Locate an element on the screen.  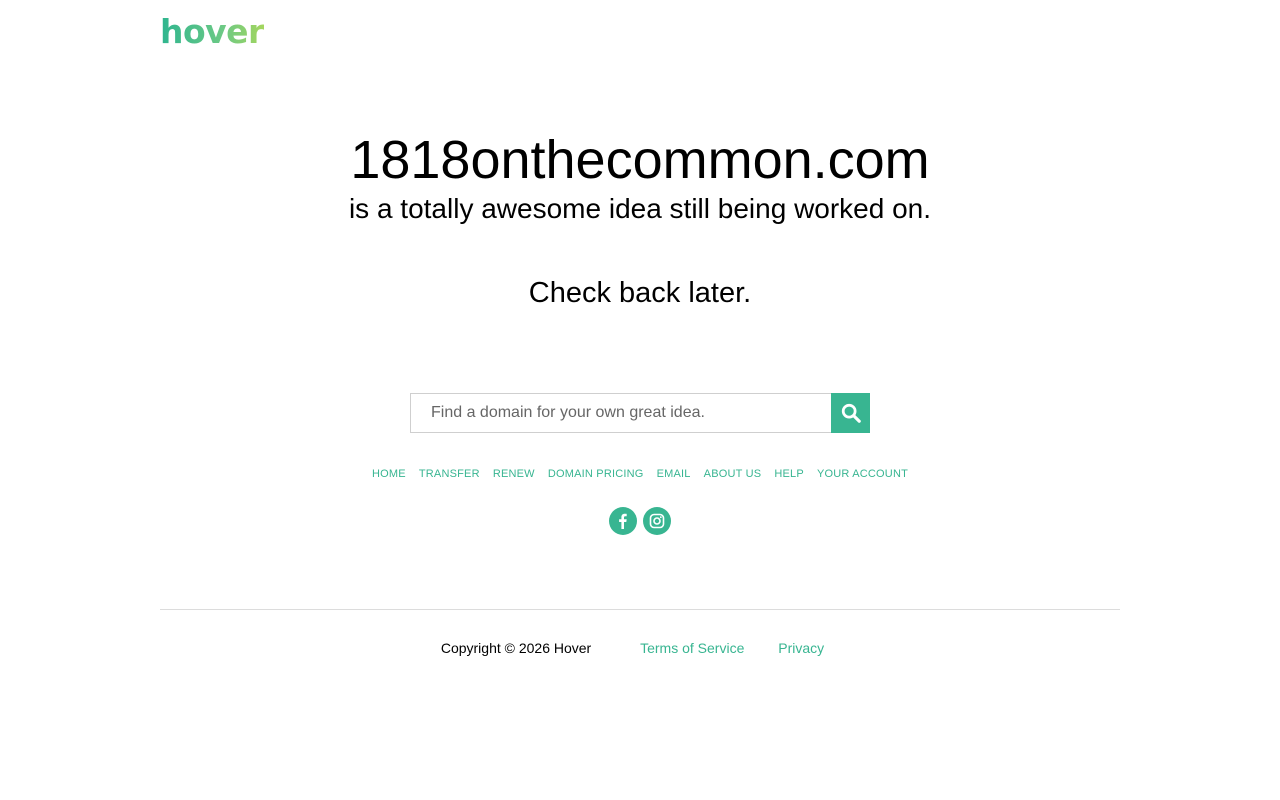
check-back-text: Check back later. is located at coordinates (640, 293).